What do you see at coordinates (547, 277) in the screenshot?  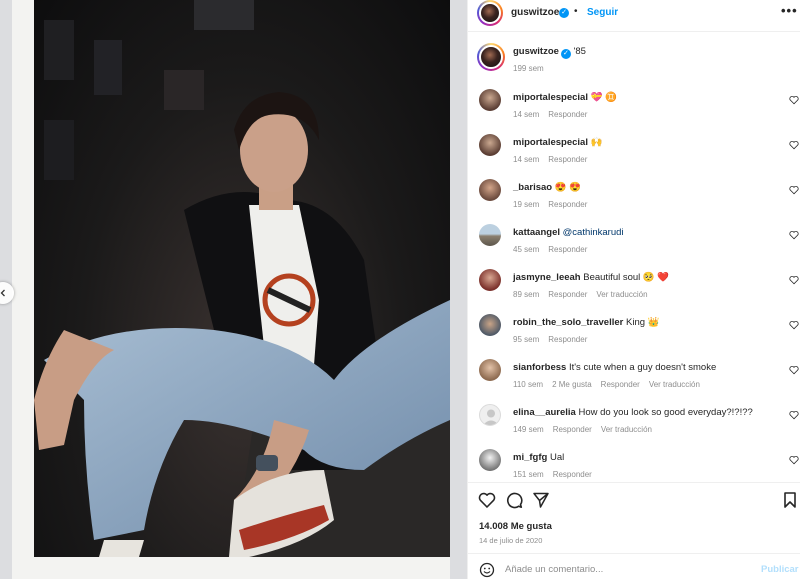 I see `comment-username: jasmyne_leeah` at bounding box center [547, 277].